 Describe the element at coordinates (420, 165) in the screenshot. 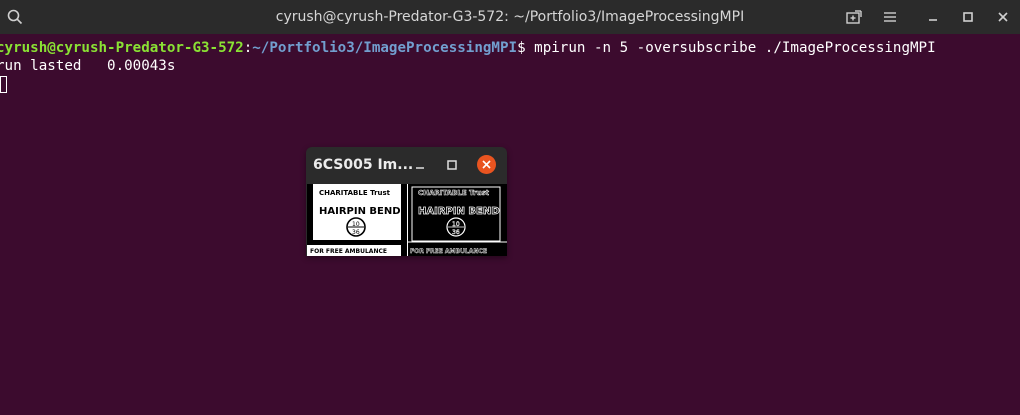

I see `image-window-minimize-icon` at that location.